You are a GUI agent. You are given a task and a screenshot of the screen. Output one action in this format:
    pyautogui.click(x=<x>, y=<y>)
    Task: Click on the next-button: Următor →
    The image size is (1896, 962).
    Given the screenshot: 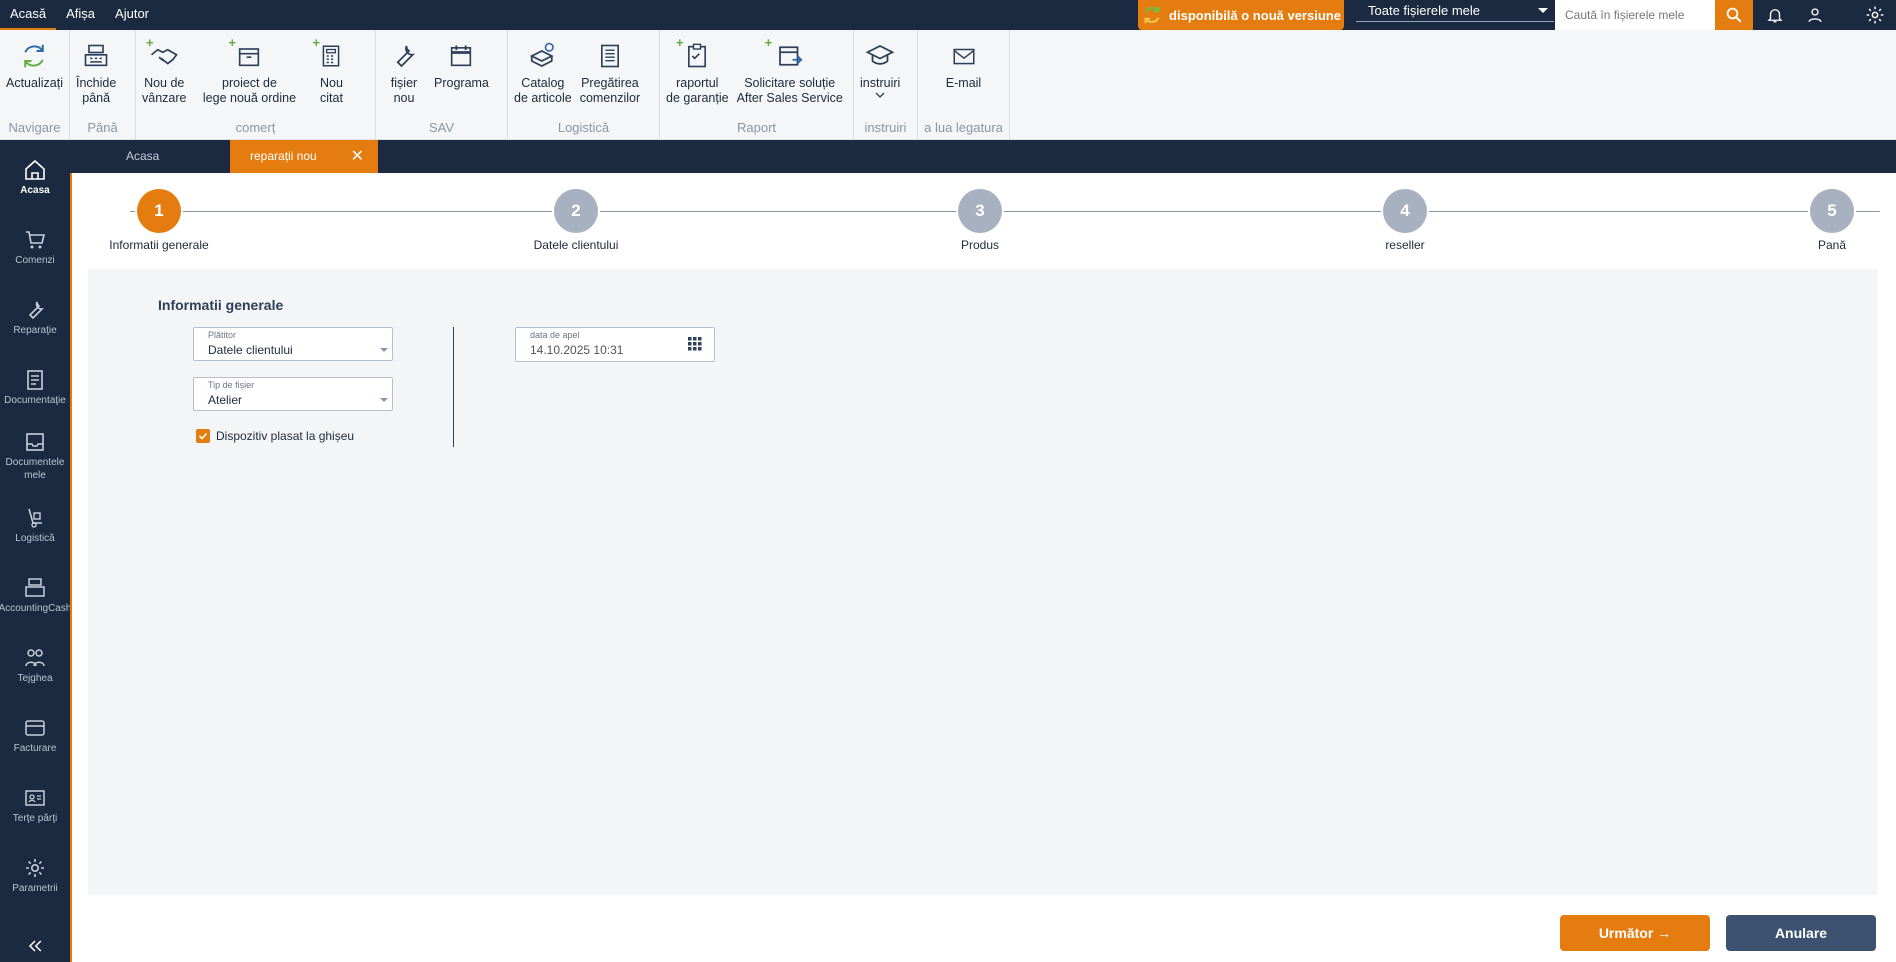 What is the action you would take?
    pyautogui.click(x=1635, y=933)
    